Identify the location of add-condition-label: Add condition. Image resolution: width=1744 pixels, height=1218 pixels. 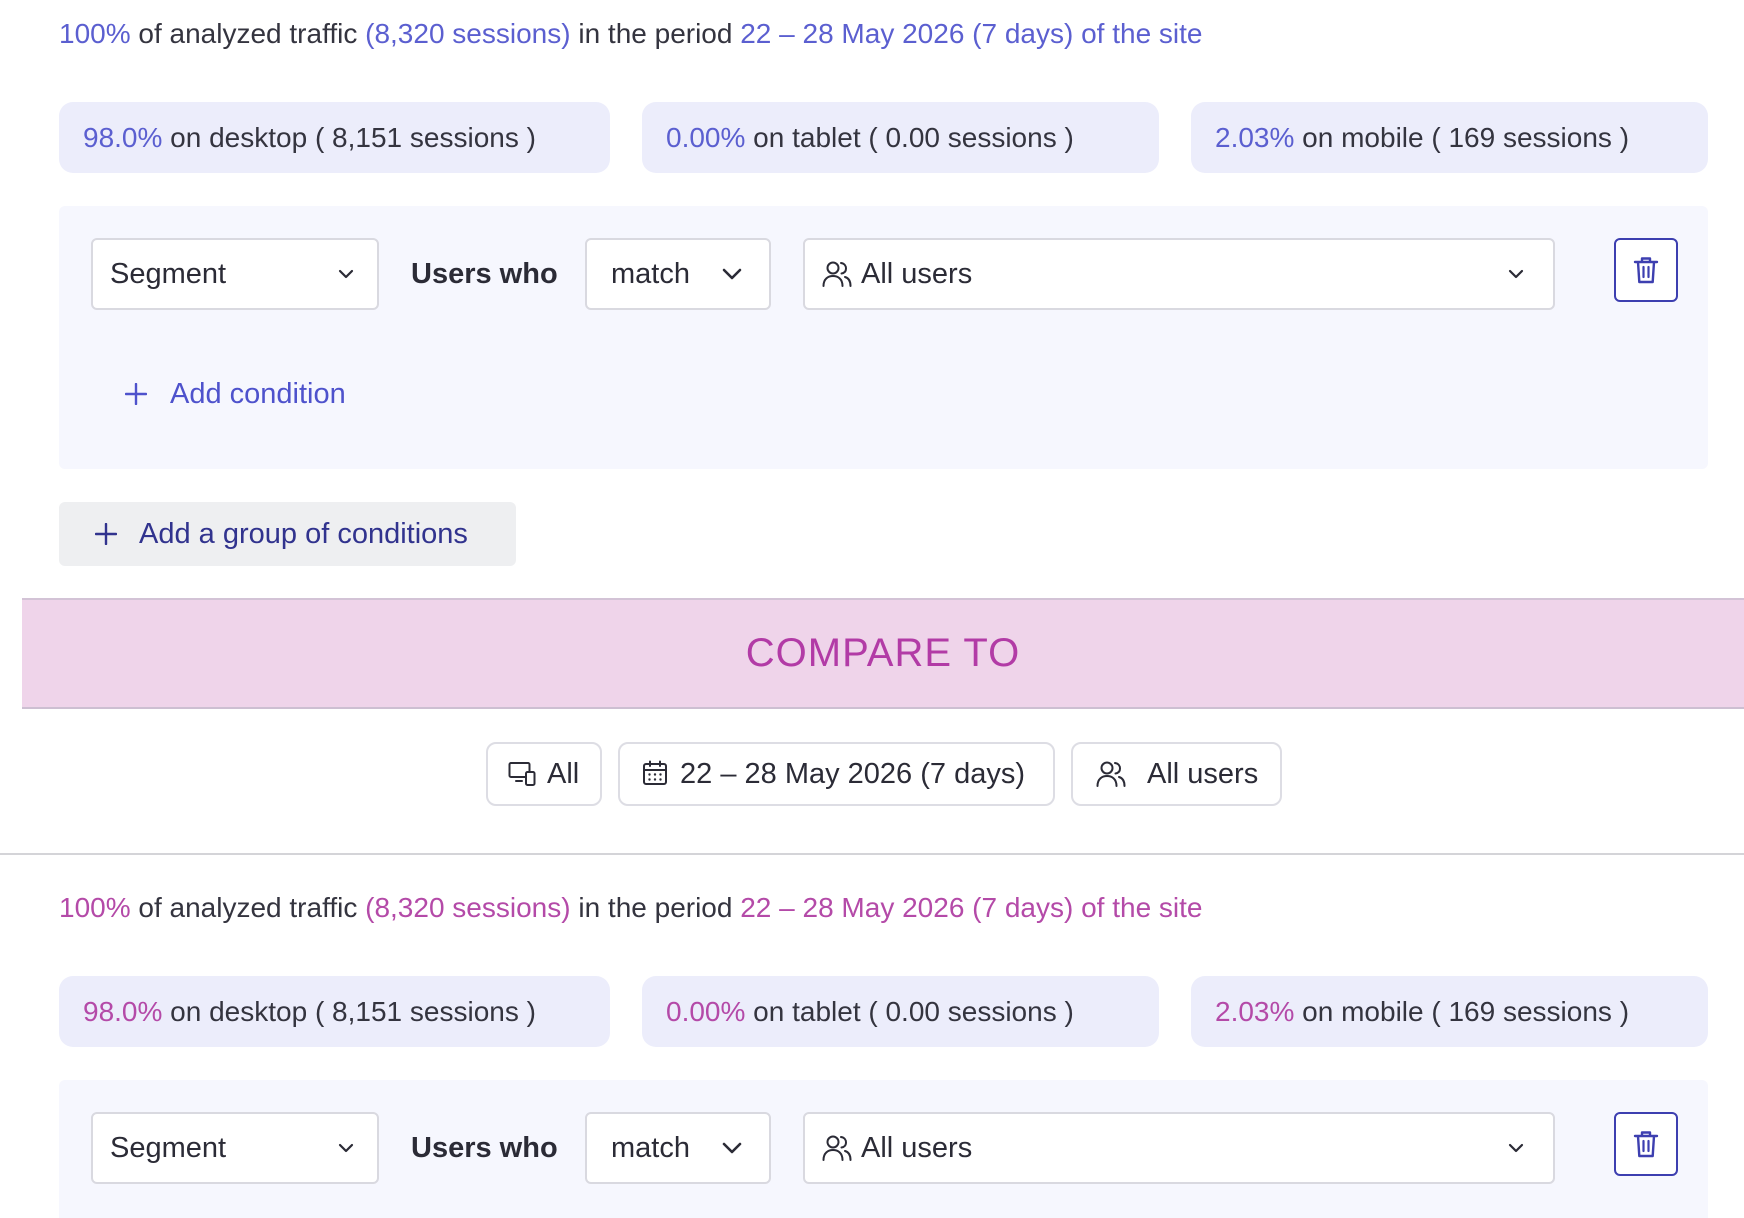
(258, 394).